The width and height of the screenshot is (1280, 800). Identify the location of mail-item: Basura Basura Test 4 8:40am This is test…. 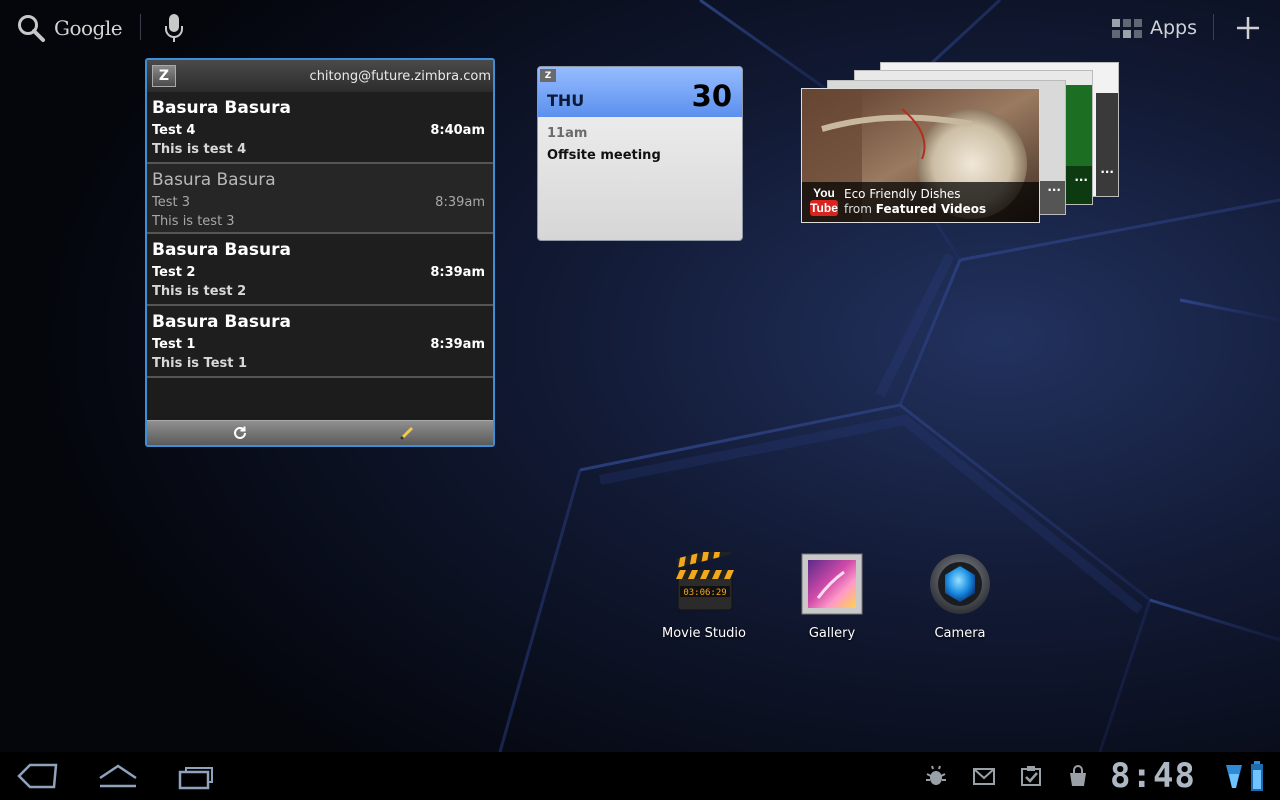
(320, 128).